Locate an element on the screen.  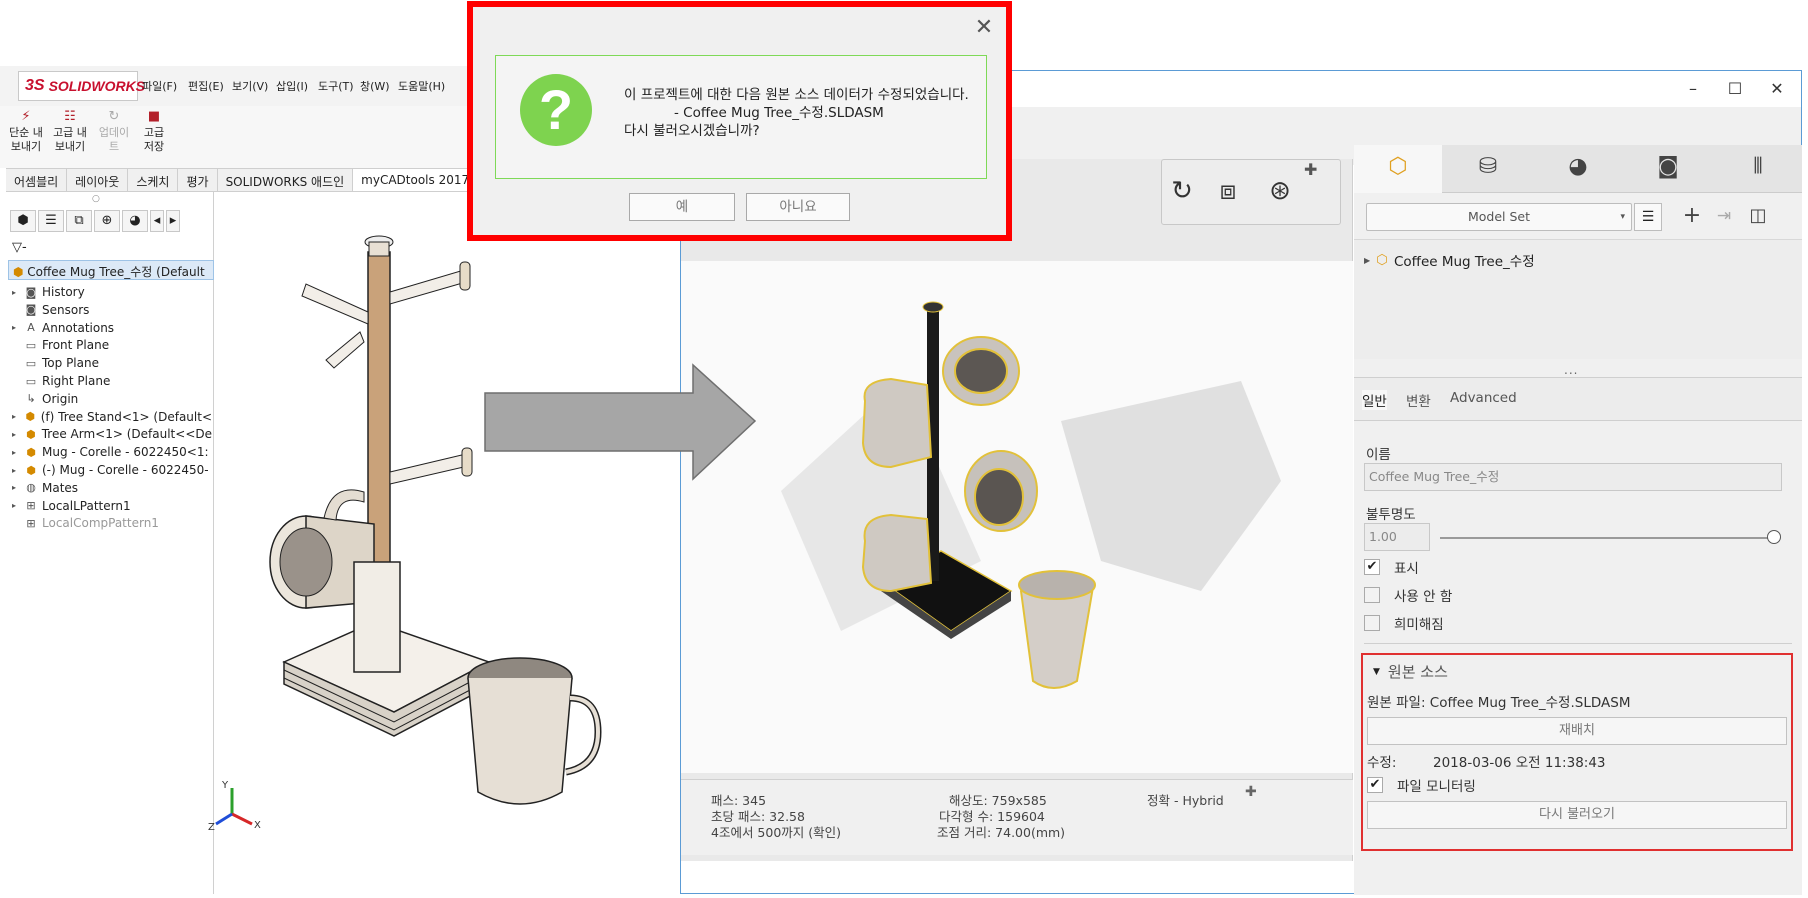
checkbox-fade: 희미해짐 is located at coordinates (1404, 623).